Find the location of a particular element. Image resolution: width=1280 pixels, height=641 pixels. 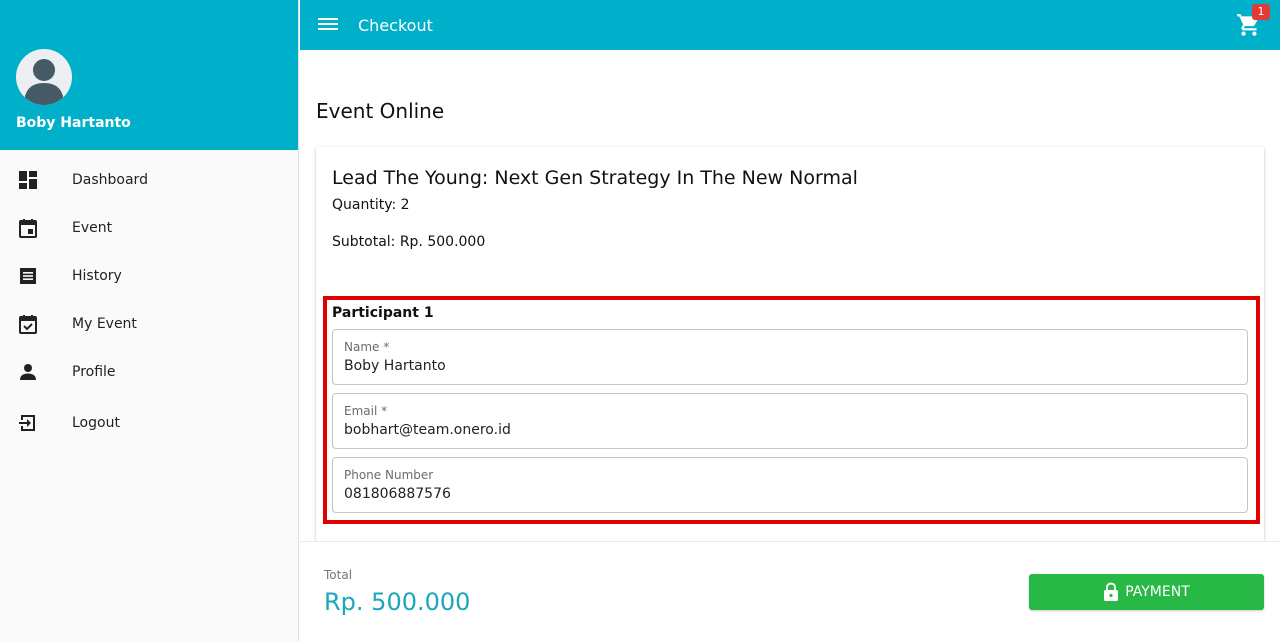

payment-button-label: PAYMENT is located at coordinates (1157, 592).